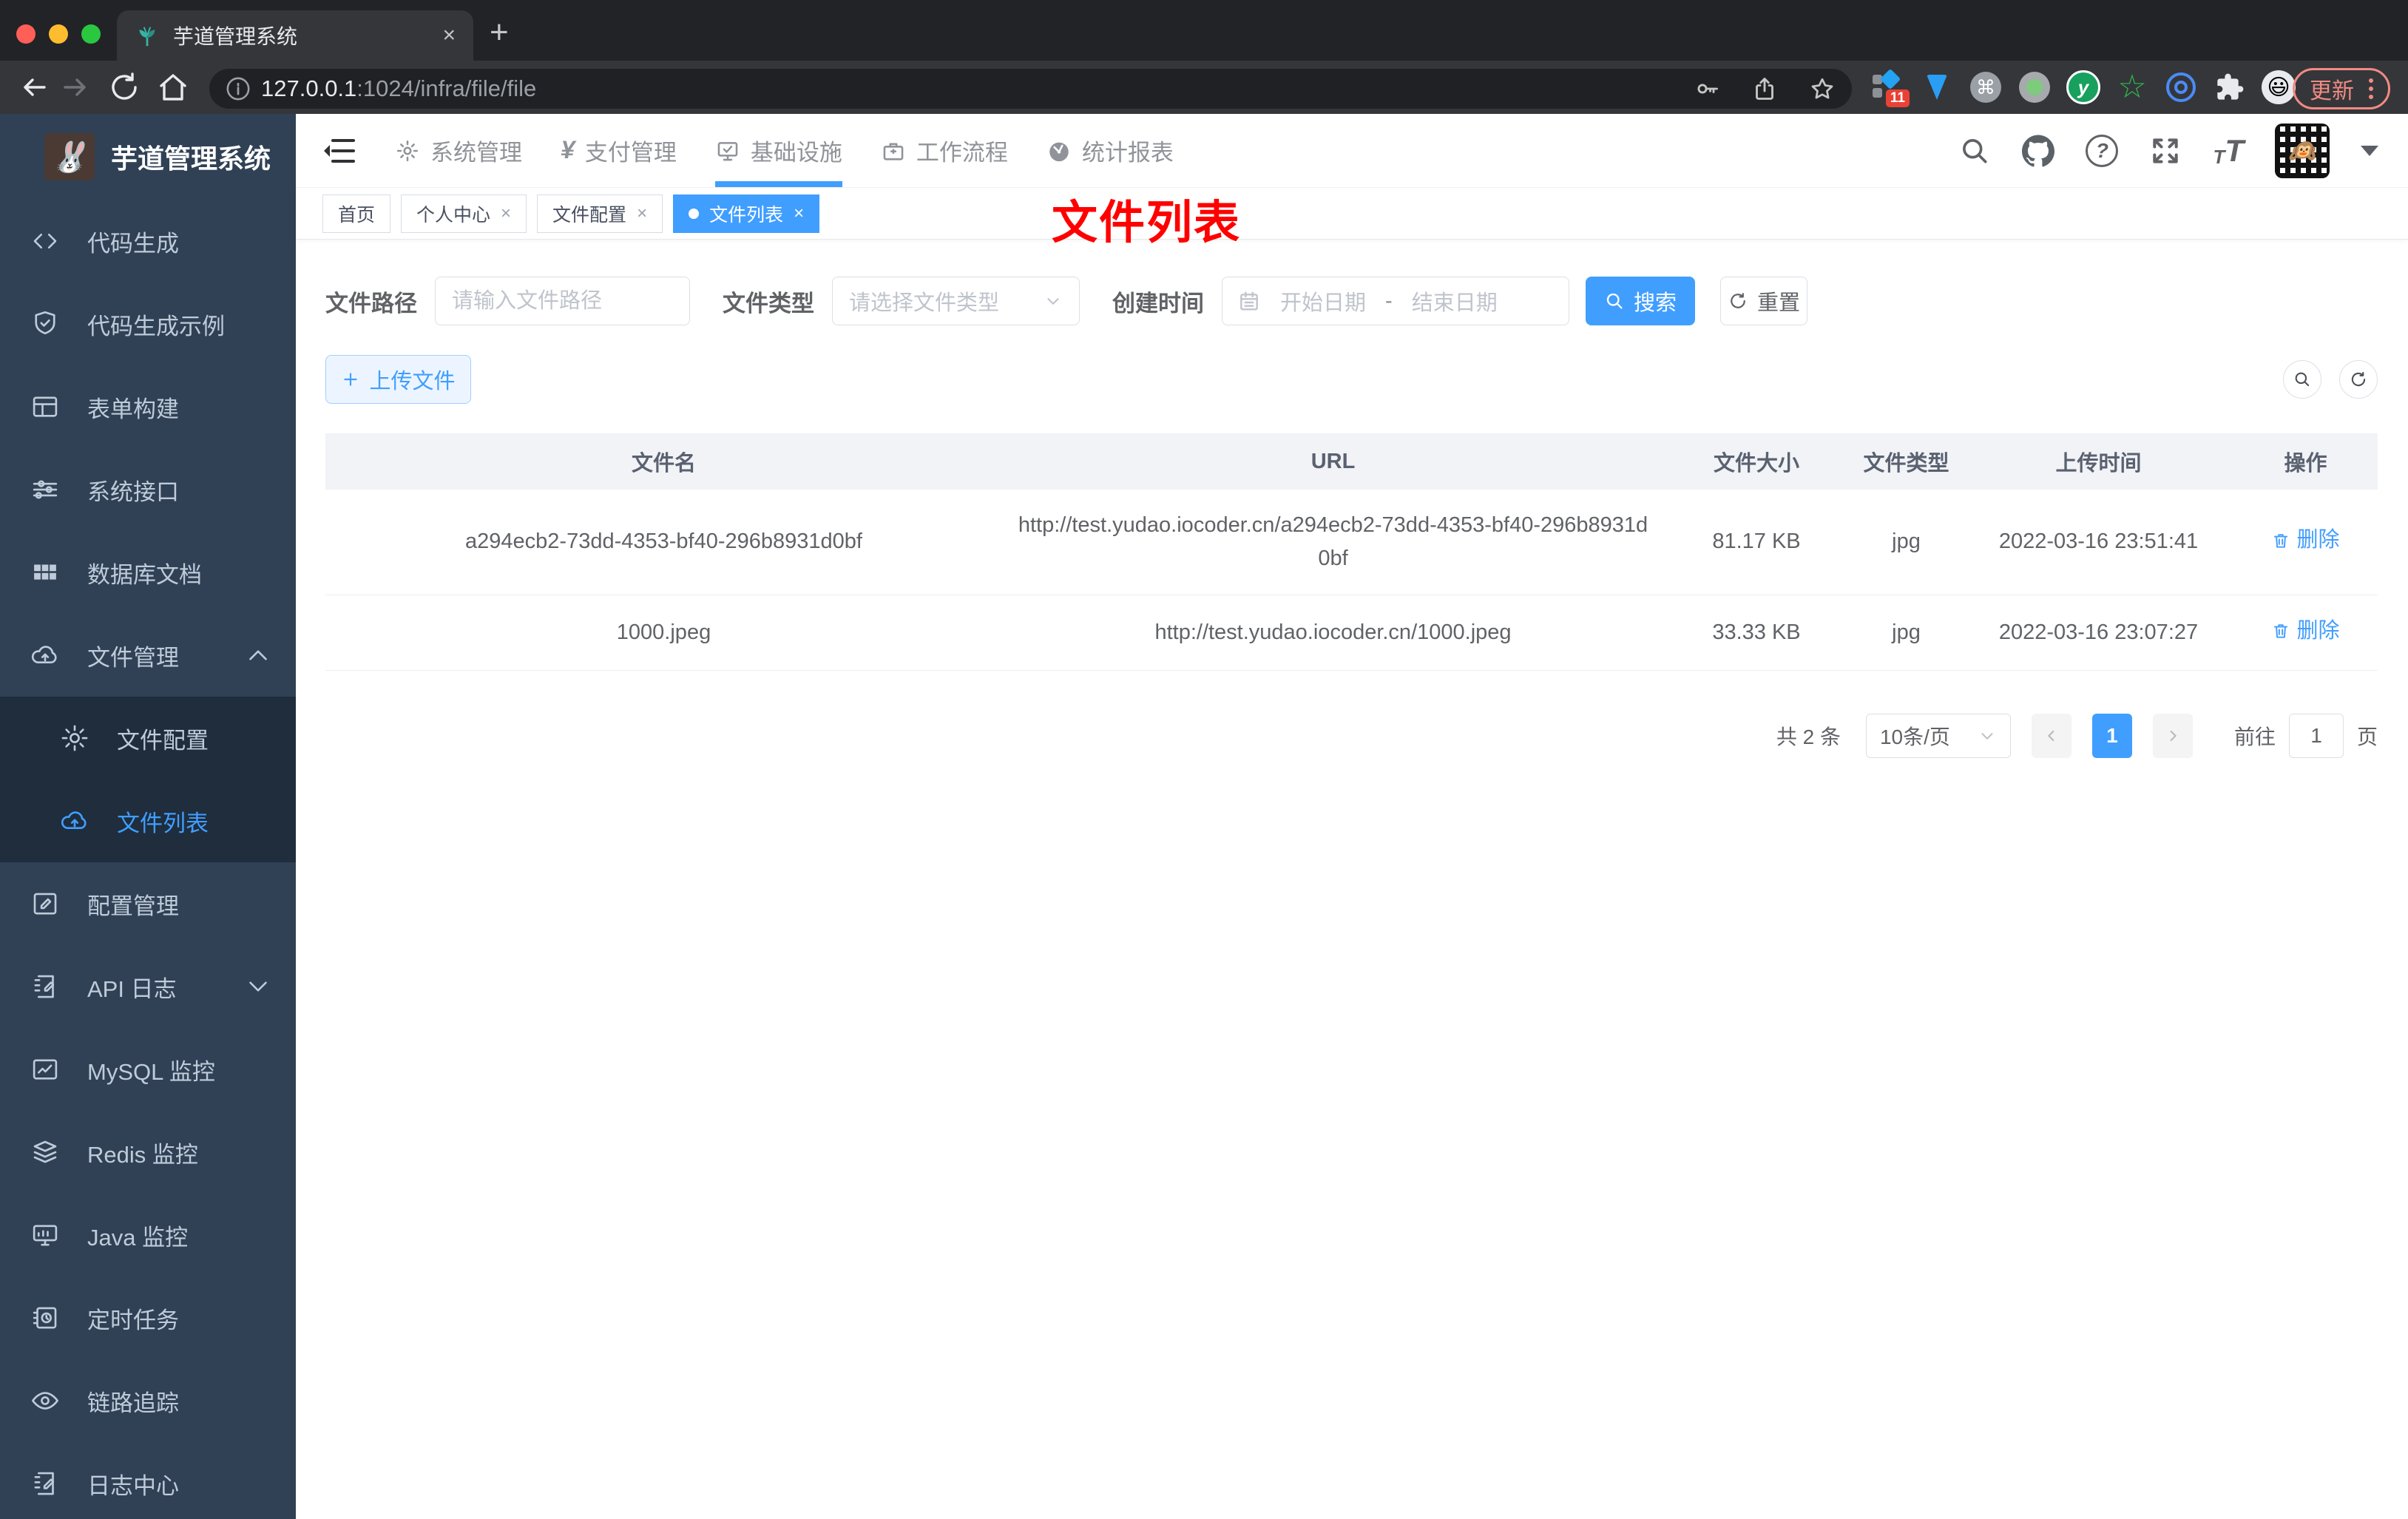 Image resolution: width=2408 pixels, height=1519 pixels. What do you see at coordinates (2316, 736) in the screenshot?
I see `goto-page-input` at bounding box center [2316, 736].